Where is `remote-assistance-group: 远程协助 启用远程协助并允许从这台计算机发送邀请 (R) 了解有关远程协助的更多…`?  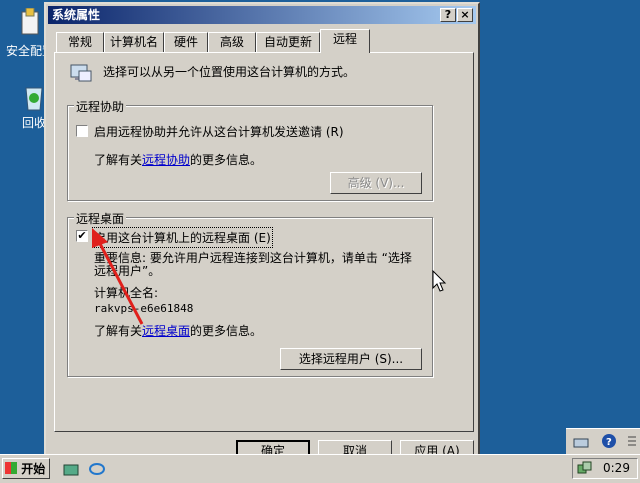 remote-assistance-group: 远程协助 启用远程协助并允许从这台计算机发送邀请 (R) 了解有关远程协助的更多… is located at coordinates (250, 149).